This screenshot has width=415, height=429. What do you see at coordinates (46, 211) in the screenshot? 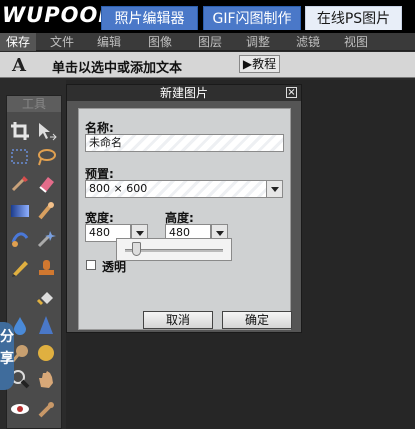
I see `smudge-icon` at bounding box center [46, 211].